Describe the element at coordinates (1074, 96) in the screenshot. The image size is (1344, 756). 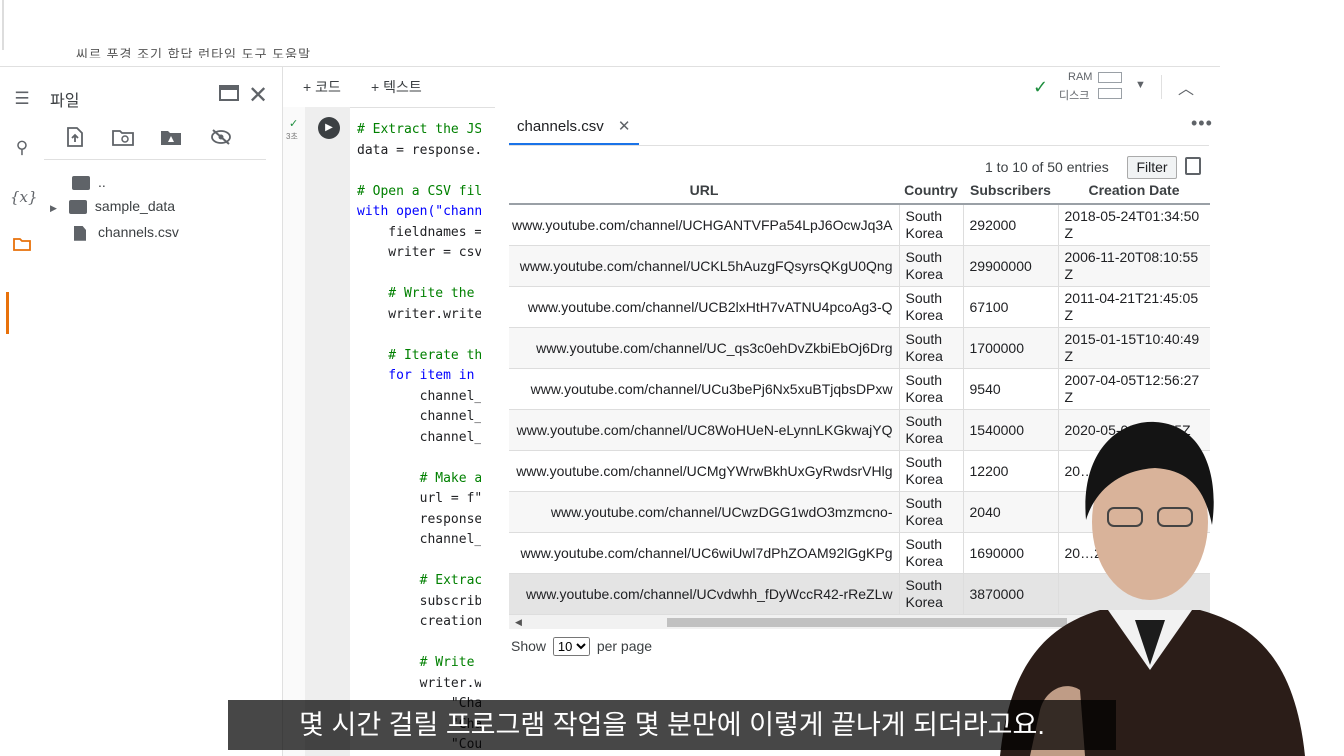
I see `disk-label: 디스크` at that location.